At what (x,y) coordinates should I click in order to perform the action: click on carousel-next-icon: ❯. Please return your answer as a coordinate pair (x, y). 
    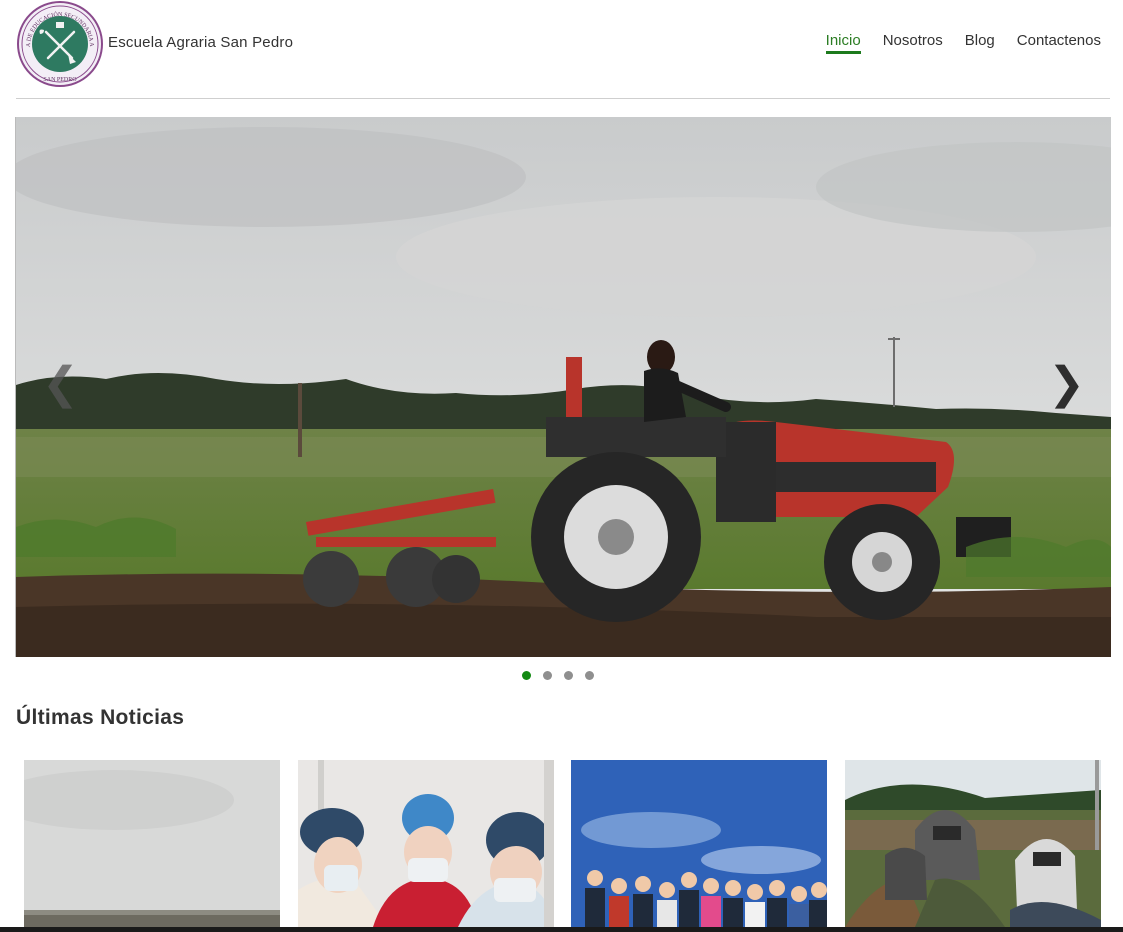
    Looking at the image, I should click on (1066, 384).